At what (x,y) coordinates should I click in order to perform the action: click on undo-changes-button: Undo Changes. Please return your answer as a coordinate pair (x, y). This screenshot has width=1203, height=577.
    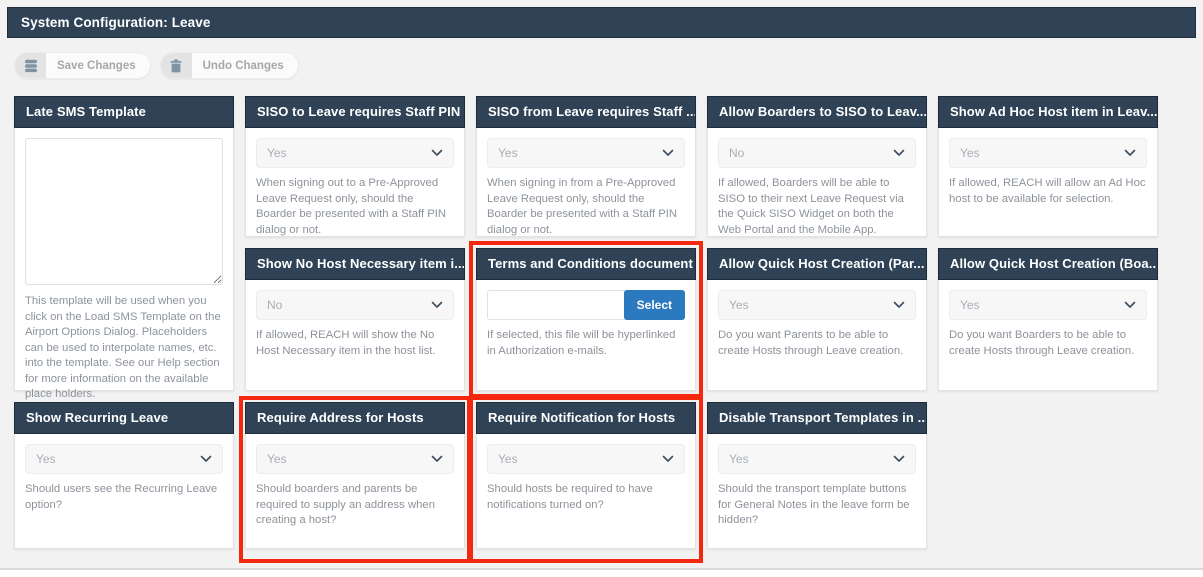
    Looking at the image, I should click on (229, 65).